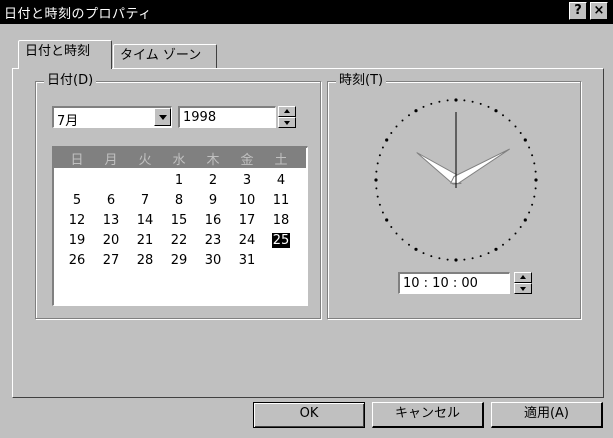  What do you see at coordinates (247, 261) in the screenshot?
I see `calendar-day: 31` at bounding box center [247, 261].